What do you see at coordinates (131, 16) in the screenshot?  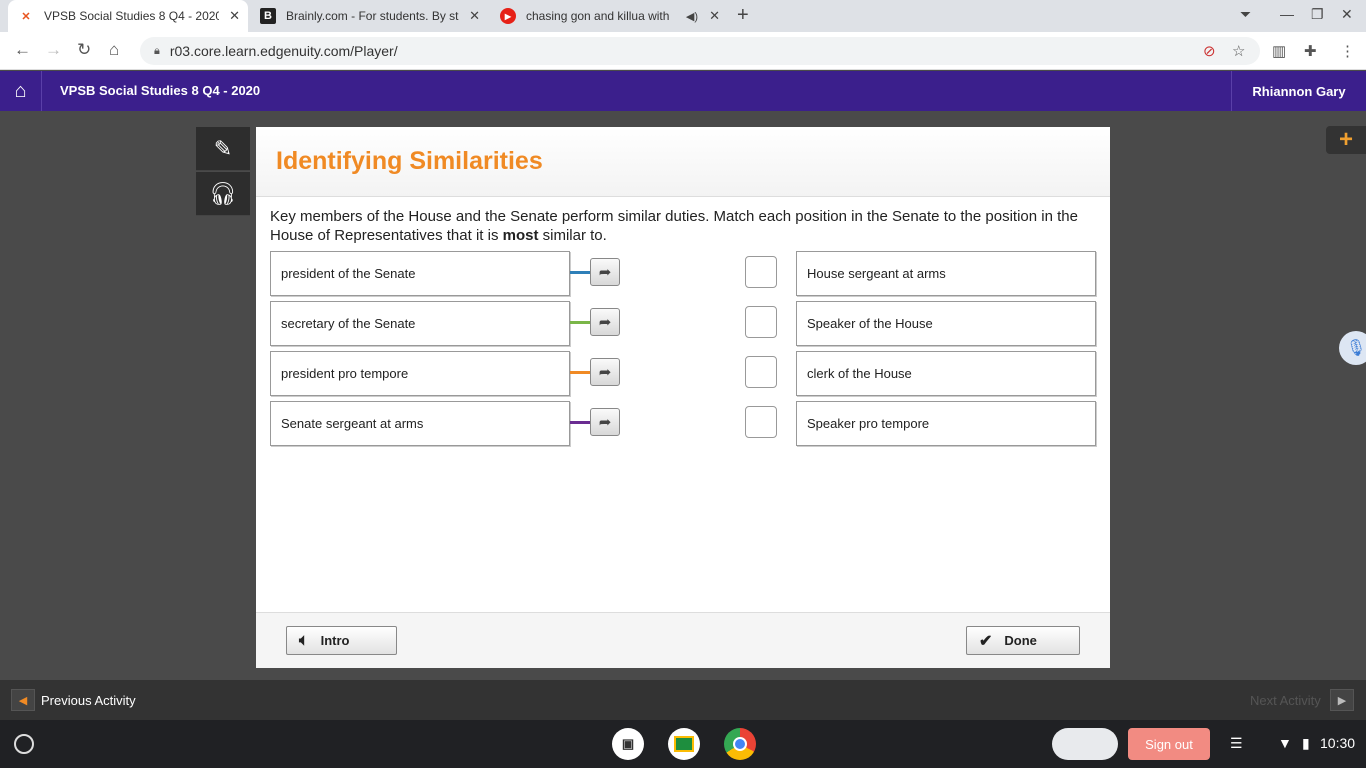 I see `tab-title: VPSB Social Studies 8 Q4 - 2020` at bounding box center [131, 16].